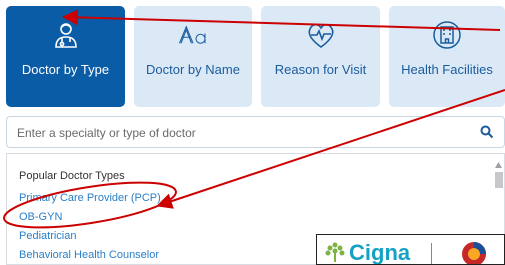  What do you see at coordinates (66, 35) in the screenshot?
I see `doctor-icon` at bounding box center [66, 35].